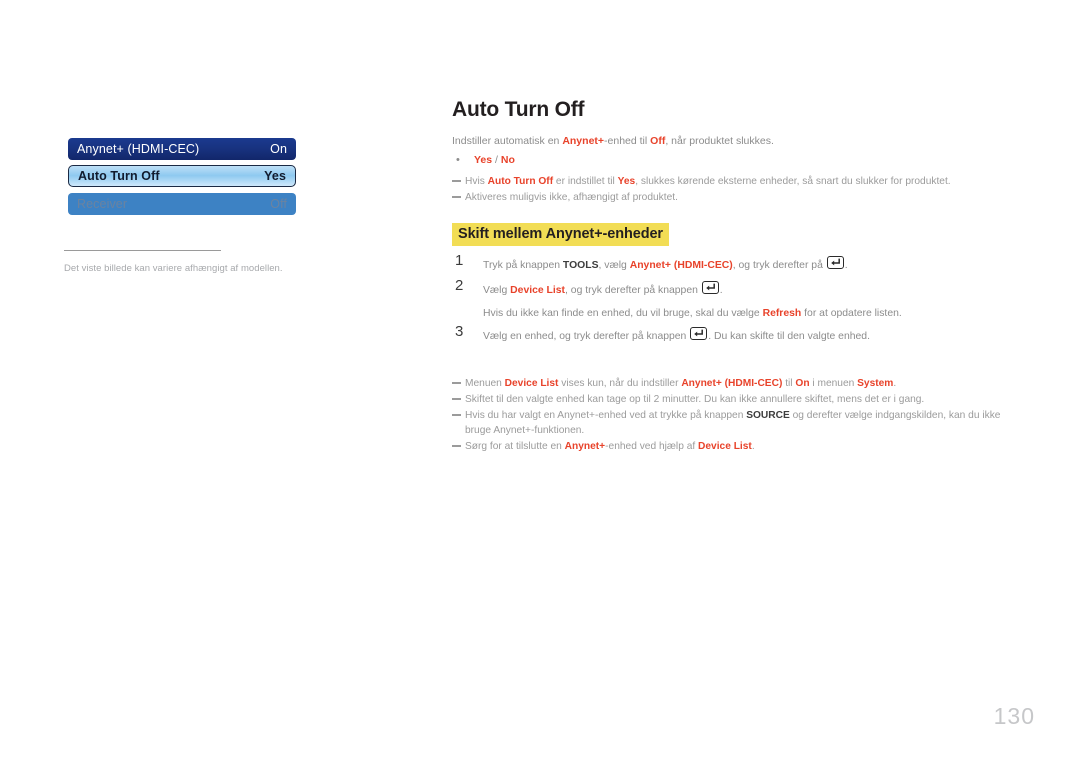 The width and height of the screenshot is (1080, 763). Describe the element at coordinates (515, 446) in the screenshot. I see `text-run: Sørg for at tilslutte en` at that location.